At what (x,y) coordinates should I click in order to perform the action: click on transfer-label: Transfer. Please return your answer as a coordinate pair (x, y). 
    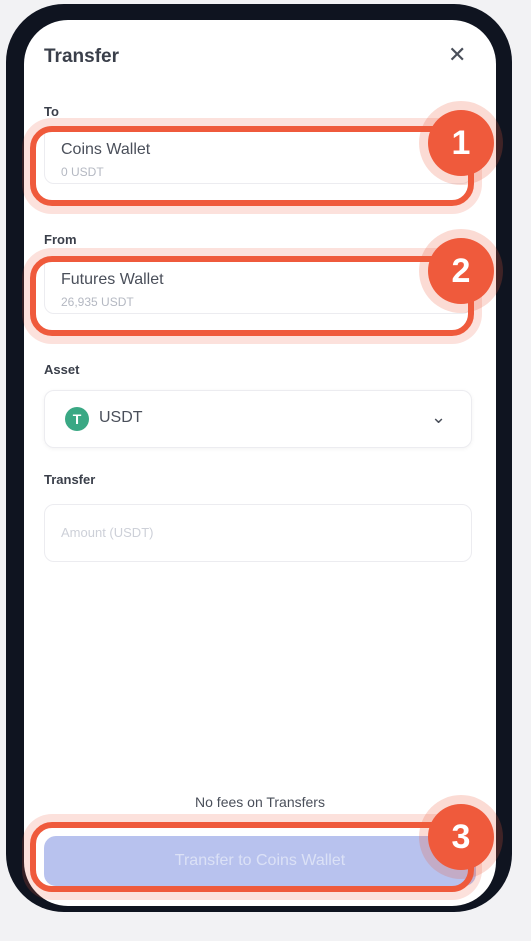
    Looking at the image, I should click on (70, 479).